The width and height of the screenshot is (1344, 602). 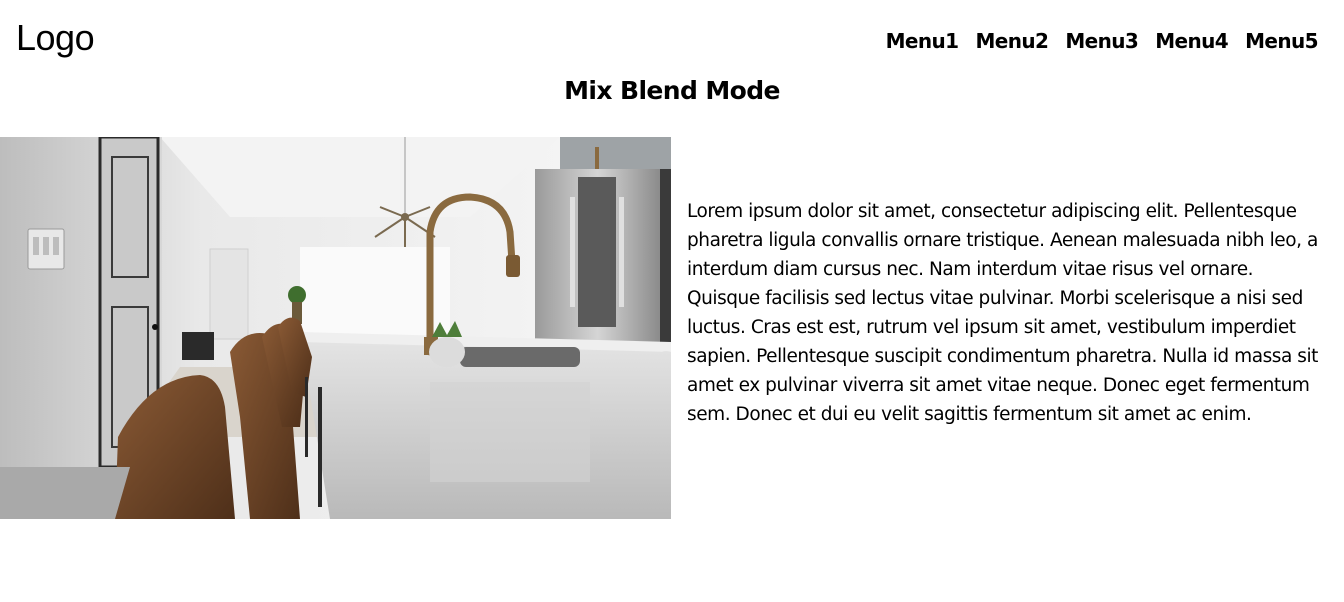 What do you see at coordinates (1012, 41) in the screenshot?
I see `nav-item-menu2: Menu2` at bounding box center [1012, 41].